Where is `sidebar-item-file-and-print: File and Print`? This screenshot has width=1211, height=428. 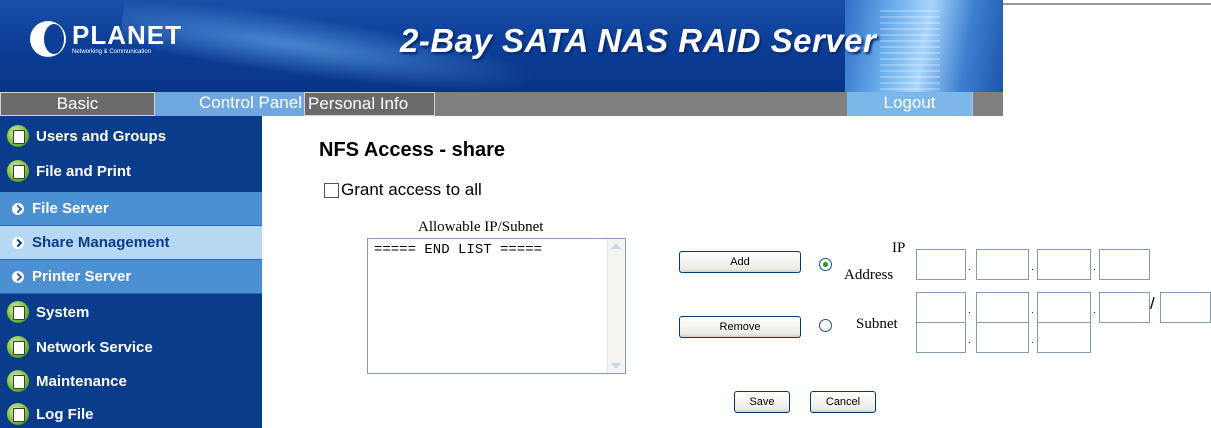 sidebar-item-file-and-print: File and Print is located at coordinates (131, 171).